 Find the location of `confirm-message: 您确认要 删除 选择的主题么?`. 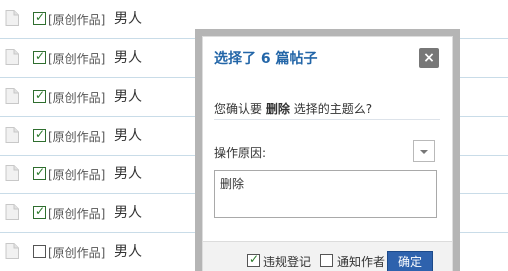

confirm-message: 您确认要 删除 选择的主题么? is located at coordinates (293, 108).